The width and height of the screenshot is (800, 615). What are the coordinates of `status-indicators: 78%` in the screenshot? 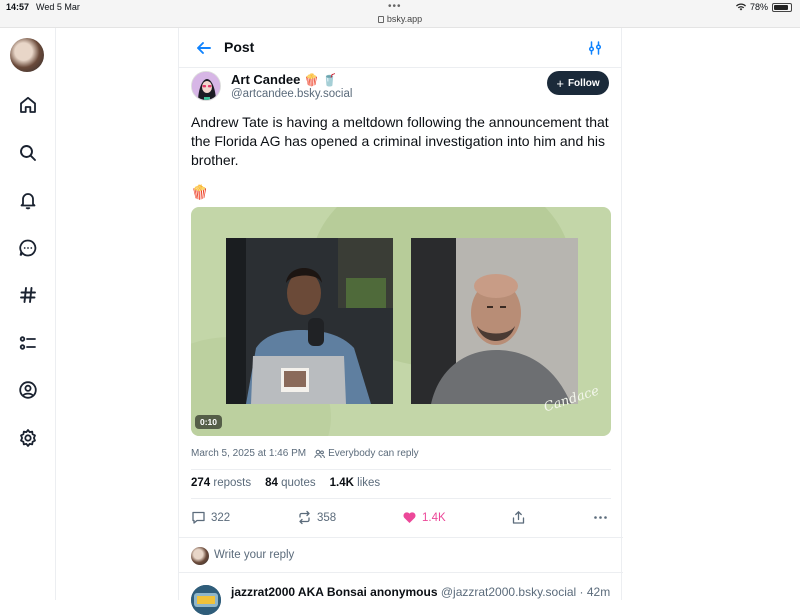 It's located at (763, 7).